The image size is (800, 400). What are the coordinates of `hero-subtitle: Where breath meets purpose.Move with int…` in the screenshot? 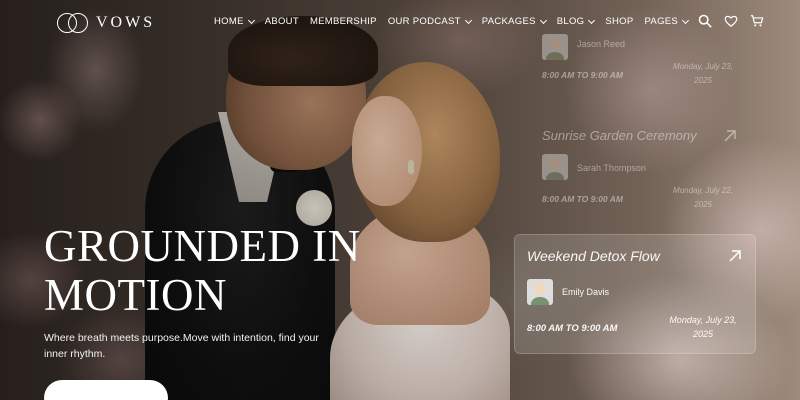 It's located at (181, 346).